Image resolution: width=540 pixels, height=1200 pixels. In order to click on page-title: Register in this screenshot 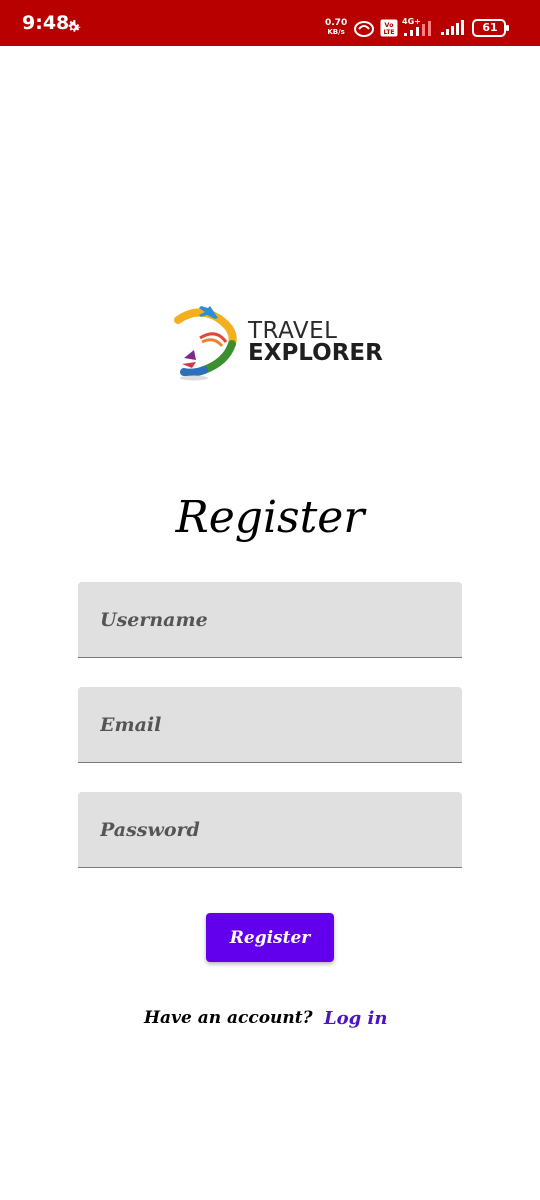, I will do `click(270, 517)`.